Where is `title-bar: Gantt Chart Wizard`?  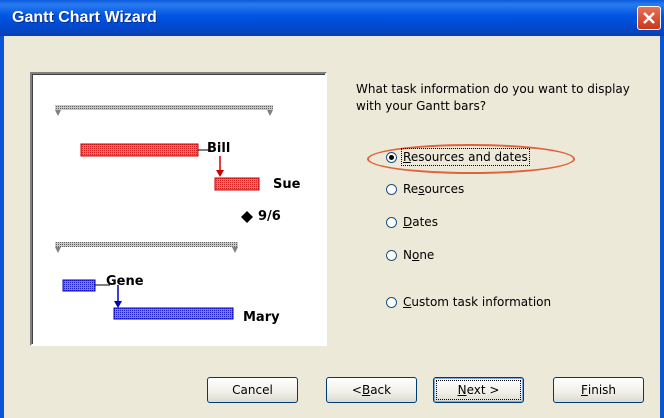 title-bar: Gantt Chart Wizard is located at coordinates (332, 18).